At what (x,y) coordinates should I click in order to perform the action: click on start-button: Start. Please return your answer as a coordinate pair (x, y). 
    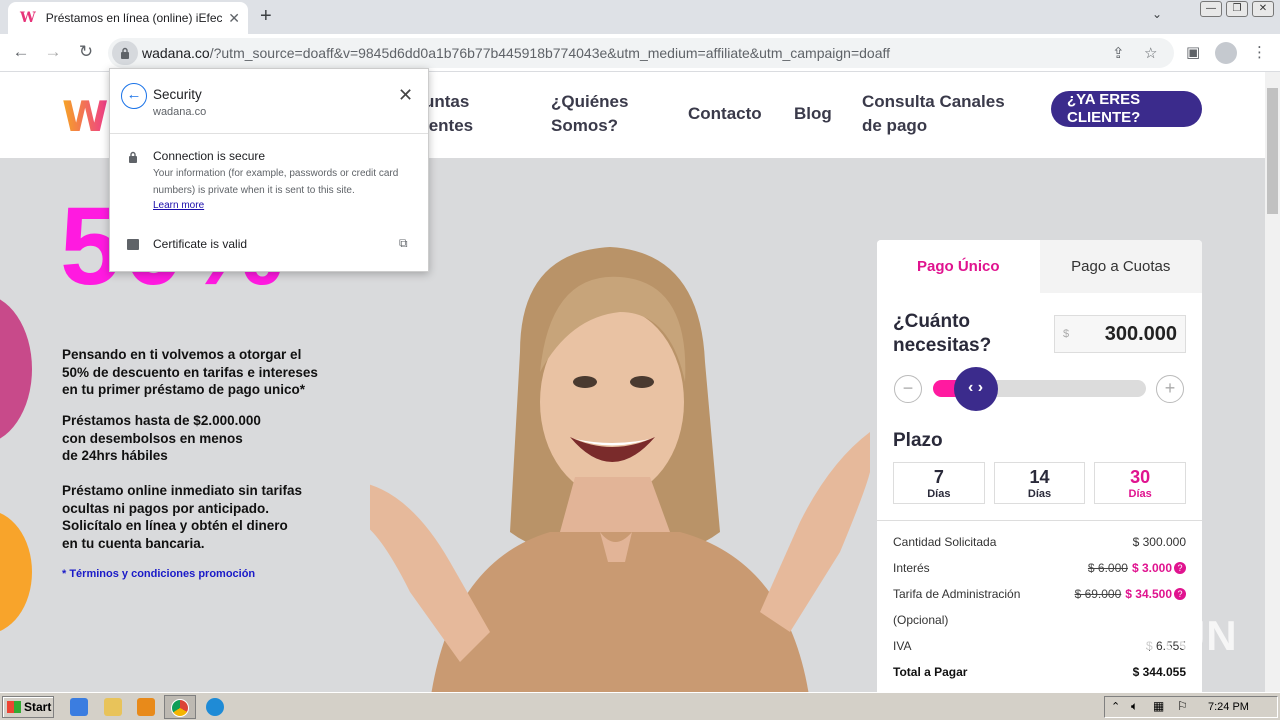
    Looking at the image, I should click on (28, 707).